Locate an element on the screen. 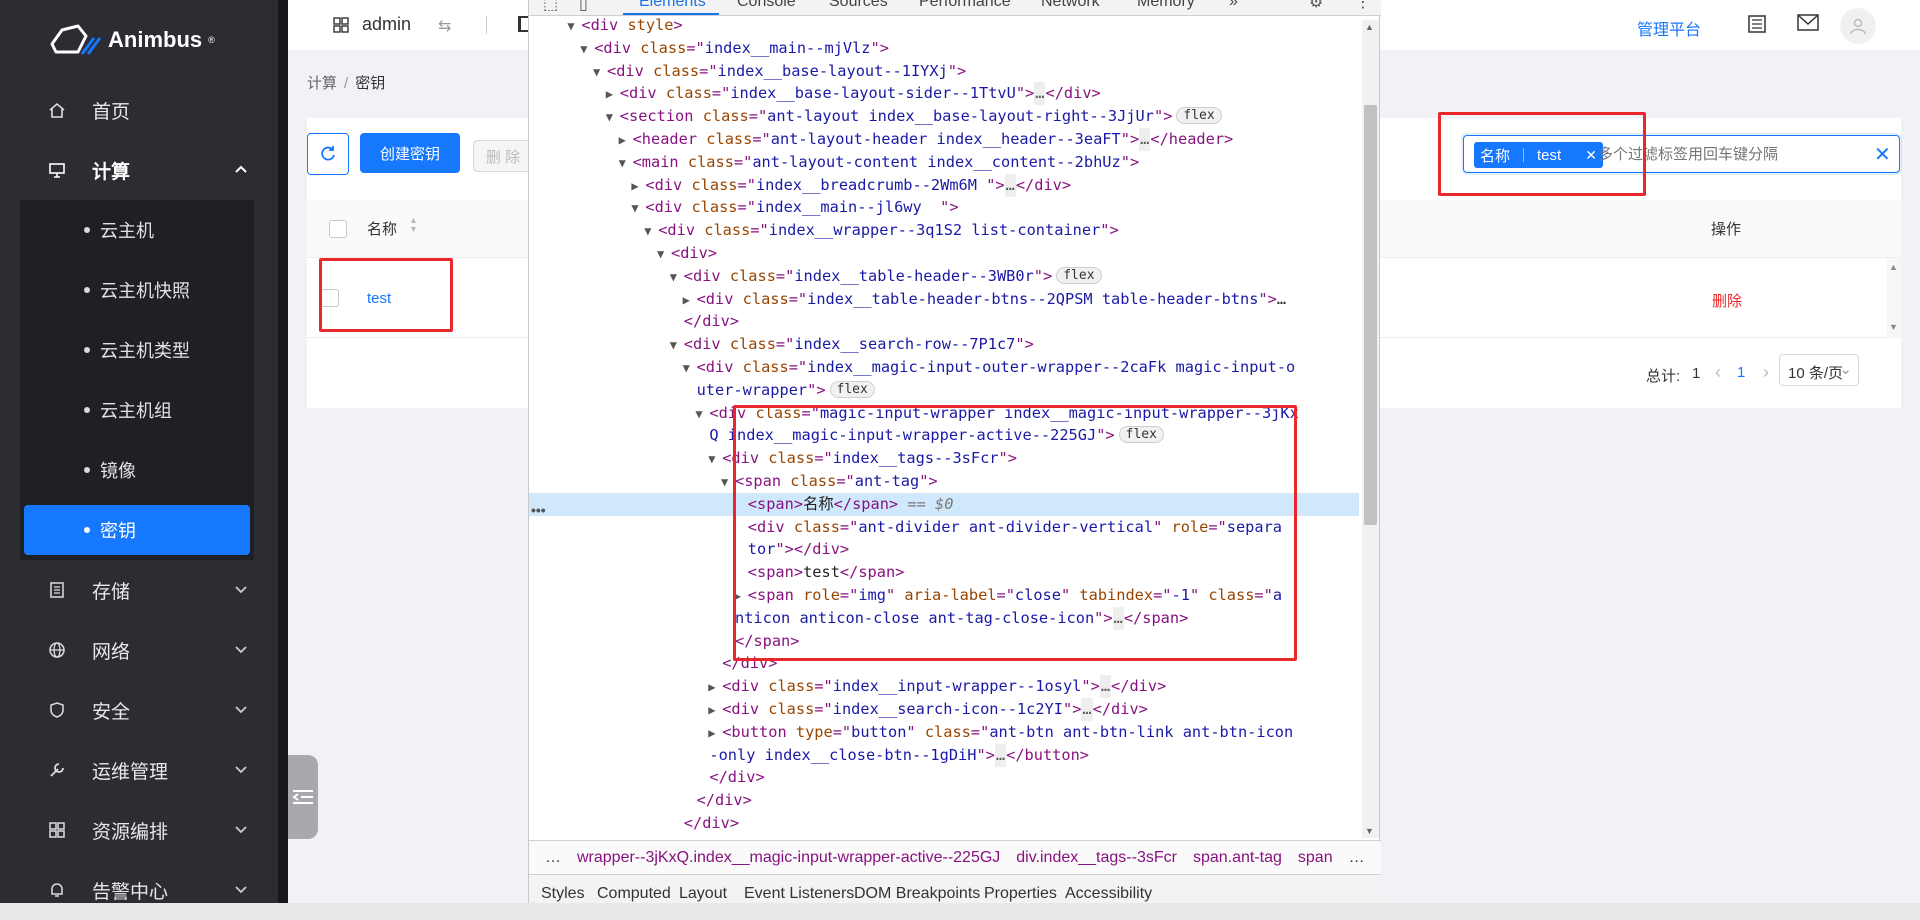 Image resolution: width=1920 pixels, height=920 pixels. clear-close-icon: ✕ is located at coordinates (1882, 154).